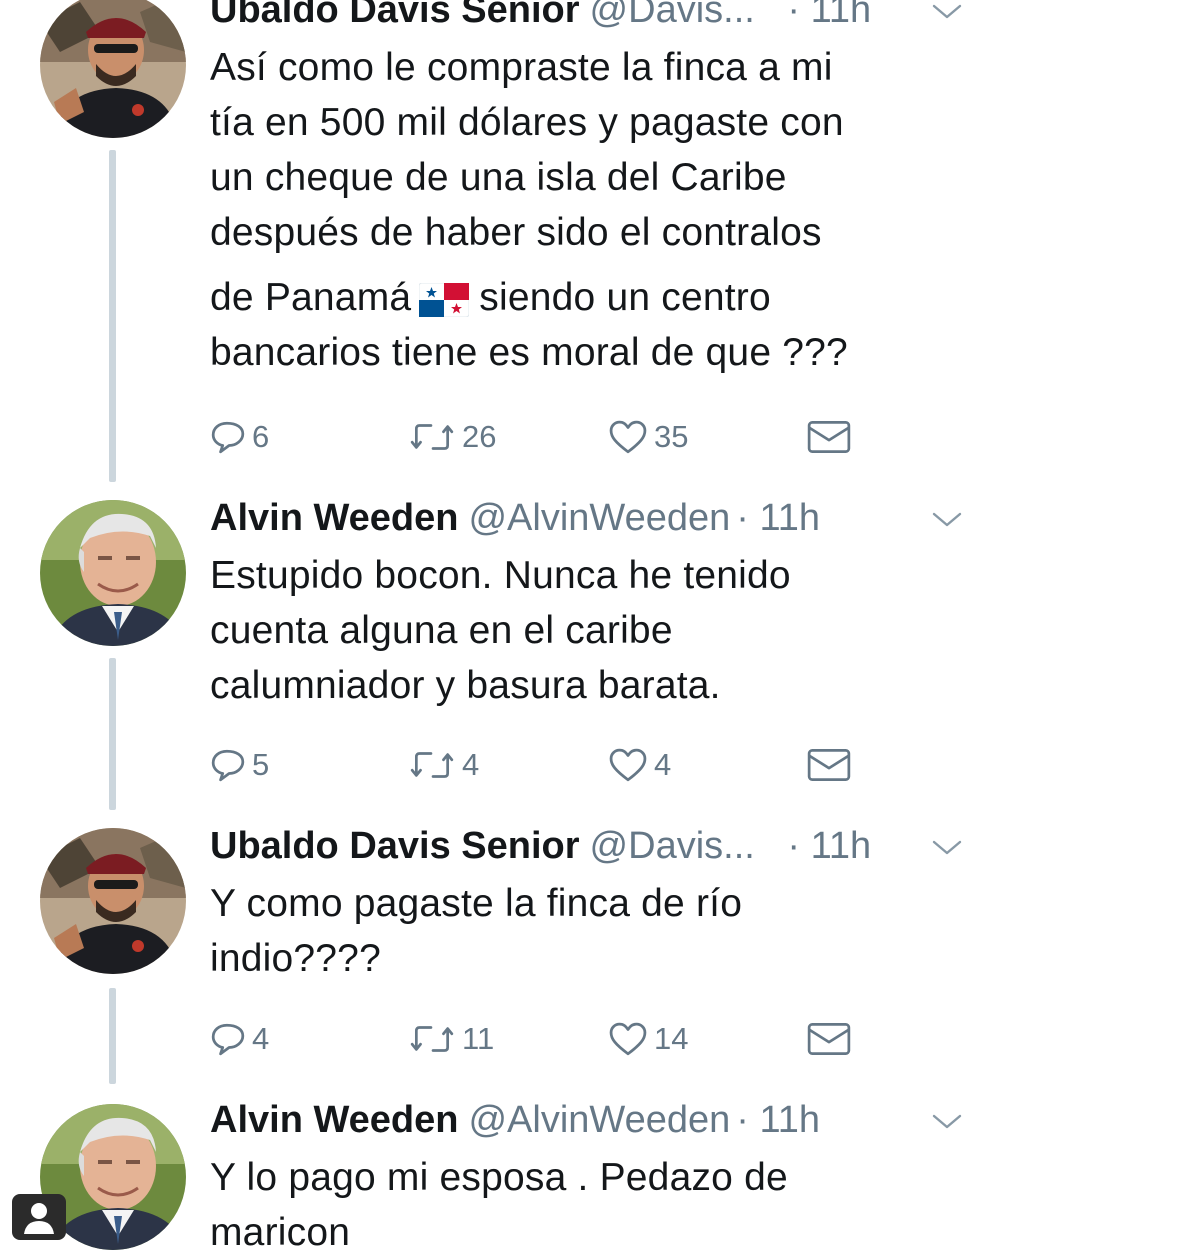 This screenshot has width=1200, height=1260. I want to click on tweet-text-line: cuenta alguna en el caribe, so click(441, 630).